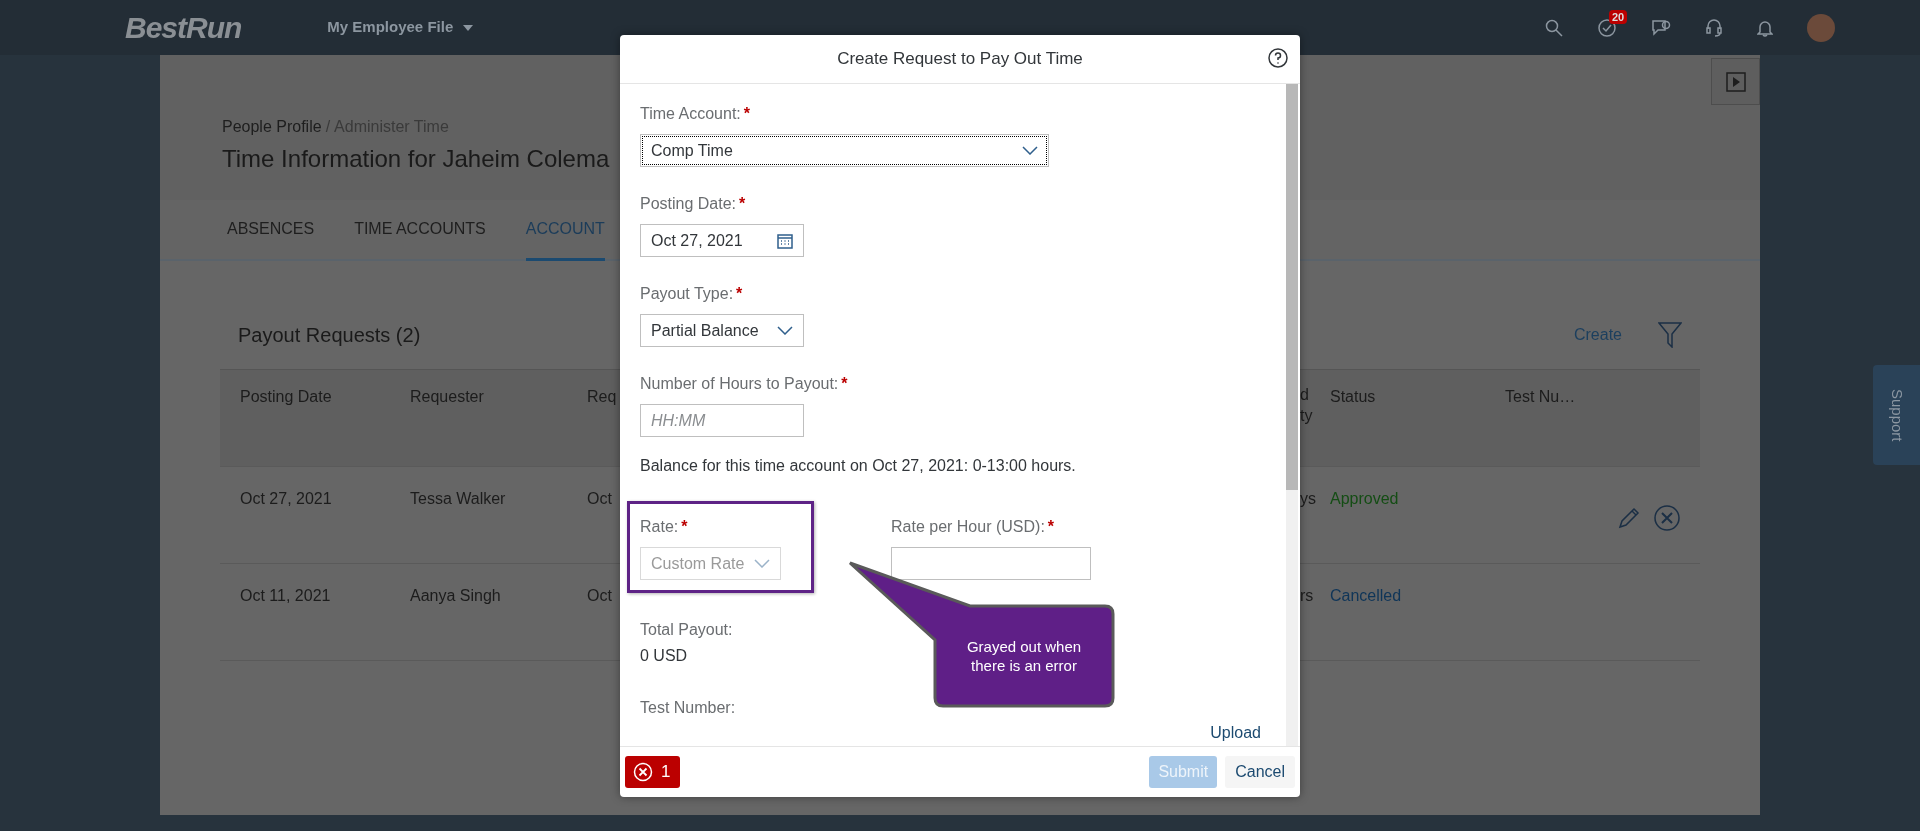 The width and height of the screenshot is (1920, 831). Describe the element at coordinates (695, 114) in the screenshot. I see `field-label: Time Account: *` at that location.